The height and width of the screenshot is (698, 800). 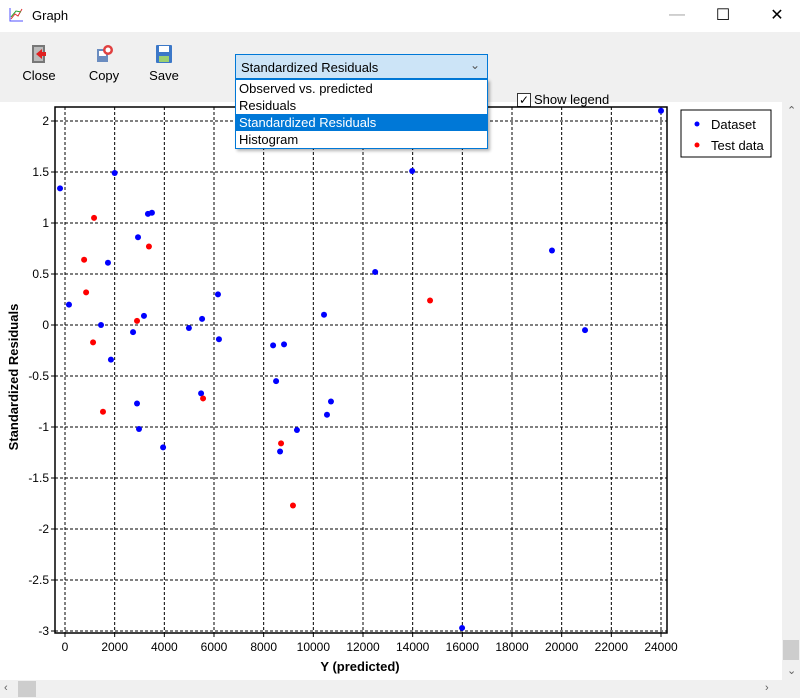 What do you see at coordinates (723, 15) in the screenshot?
I see `maximize-button: ☐` at bounding box center [723, 15].